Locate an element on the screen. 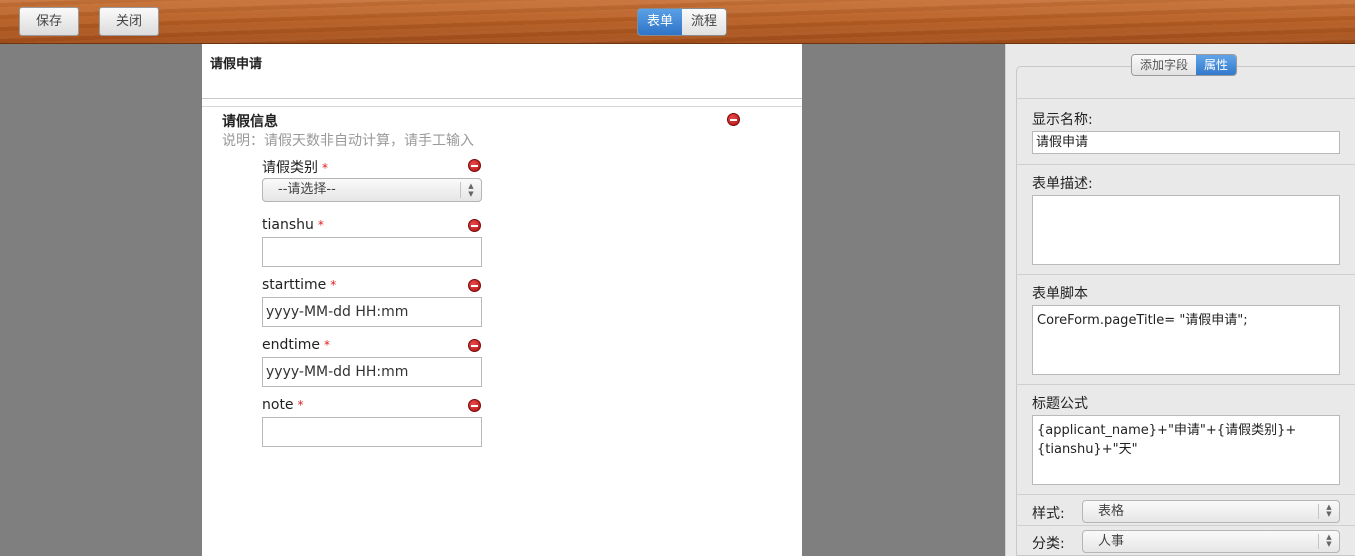  form-script-textarea: CoreForm.pageTitle= "请假申请"; is located at coordinates (1186, 340).